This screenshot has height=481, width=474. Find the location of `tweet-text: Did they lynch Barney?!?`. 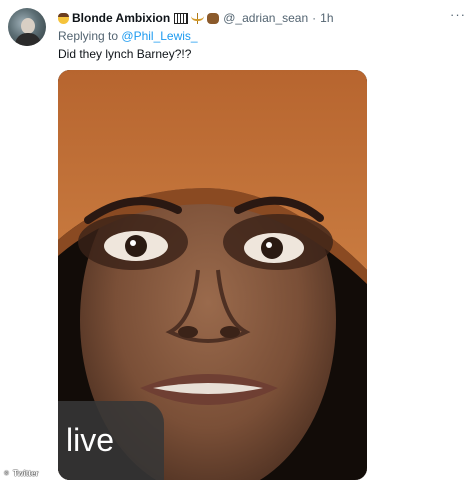

tweet-text: Did they lynch Barney?!? is located at coordinates (125, 54).